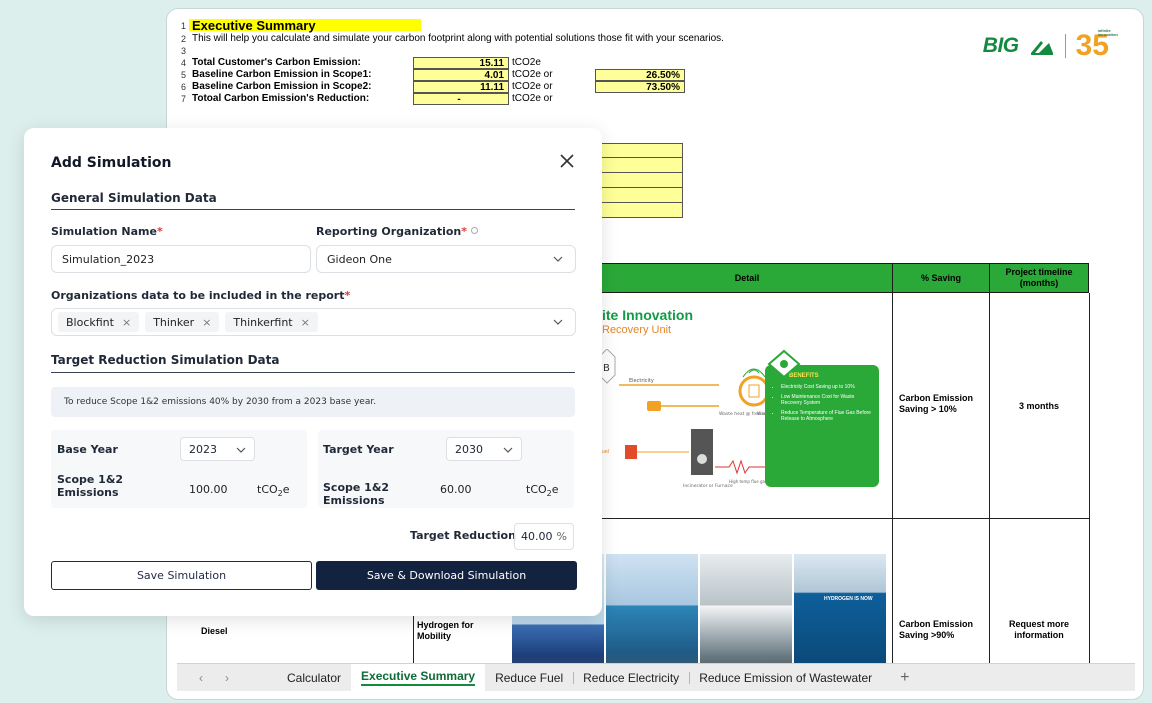  Describe the element at coordinates (748, 481) in the screenshot. I see `svg-text: High temp flue gas` at that location.